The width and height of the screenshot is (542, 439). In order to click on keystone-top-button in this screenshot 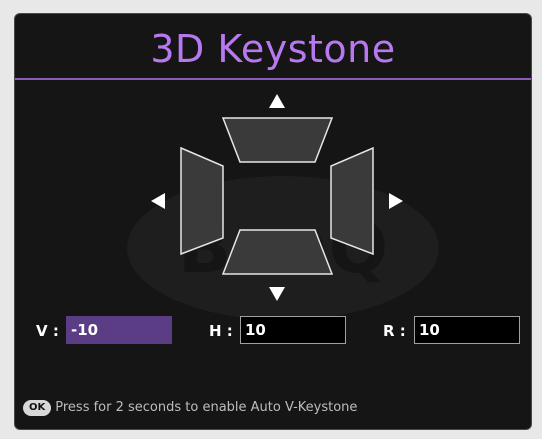, I will do `click(277, 140)`.